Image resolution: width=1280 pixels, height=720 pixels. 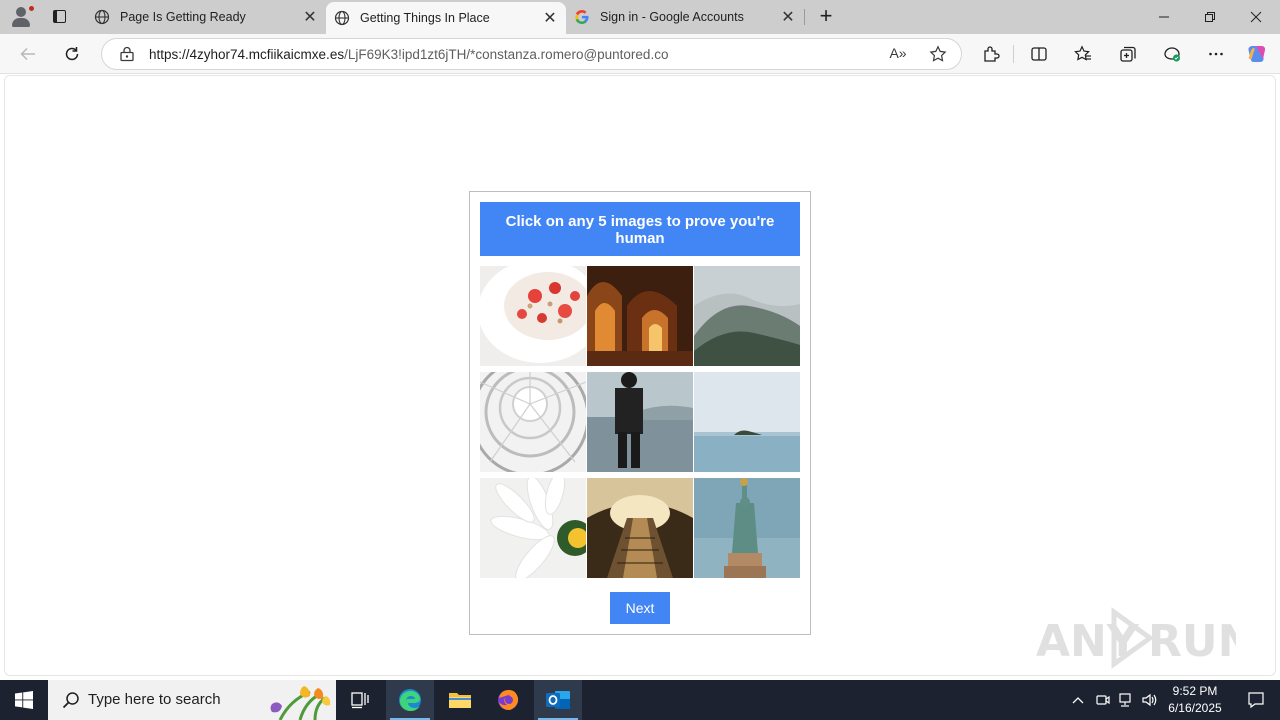 I want to click on chevron-up-icon, so click(x=1078, y=700).